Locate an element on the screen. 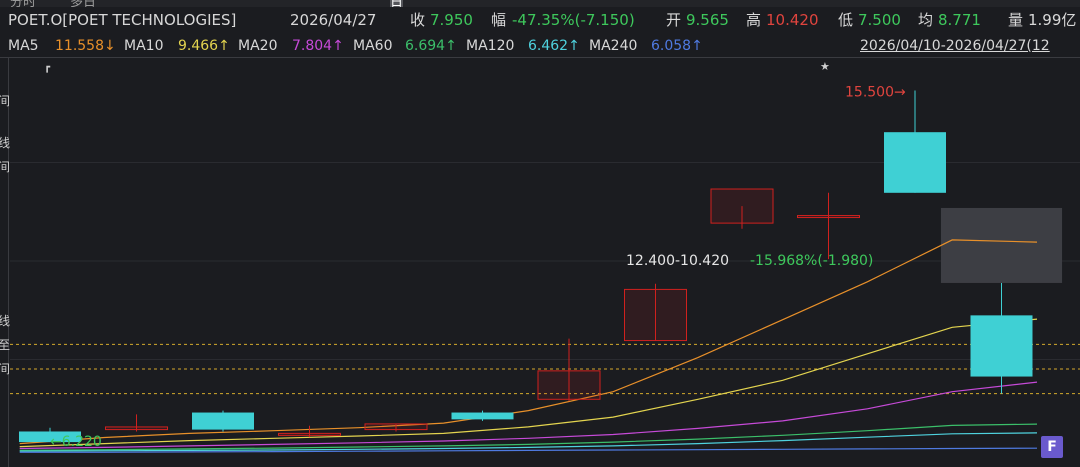 The height and width of the screenshot is (467, 1080). date-range-link: 2026/04/10-2026/04/27(12 is located at coordinates (955, 46).